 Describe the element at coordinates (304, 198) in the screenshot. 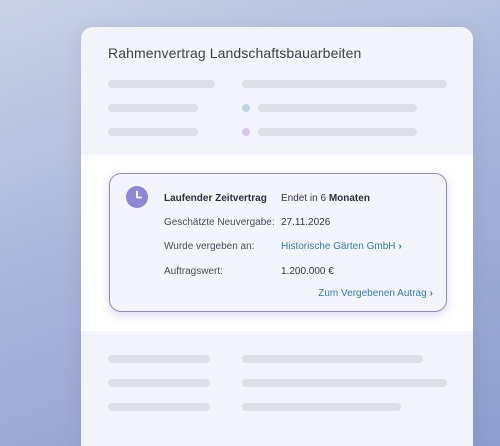

I see `status-prefix: Endet in 6` at that location.